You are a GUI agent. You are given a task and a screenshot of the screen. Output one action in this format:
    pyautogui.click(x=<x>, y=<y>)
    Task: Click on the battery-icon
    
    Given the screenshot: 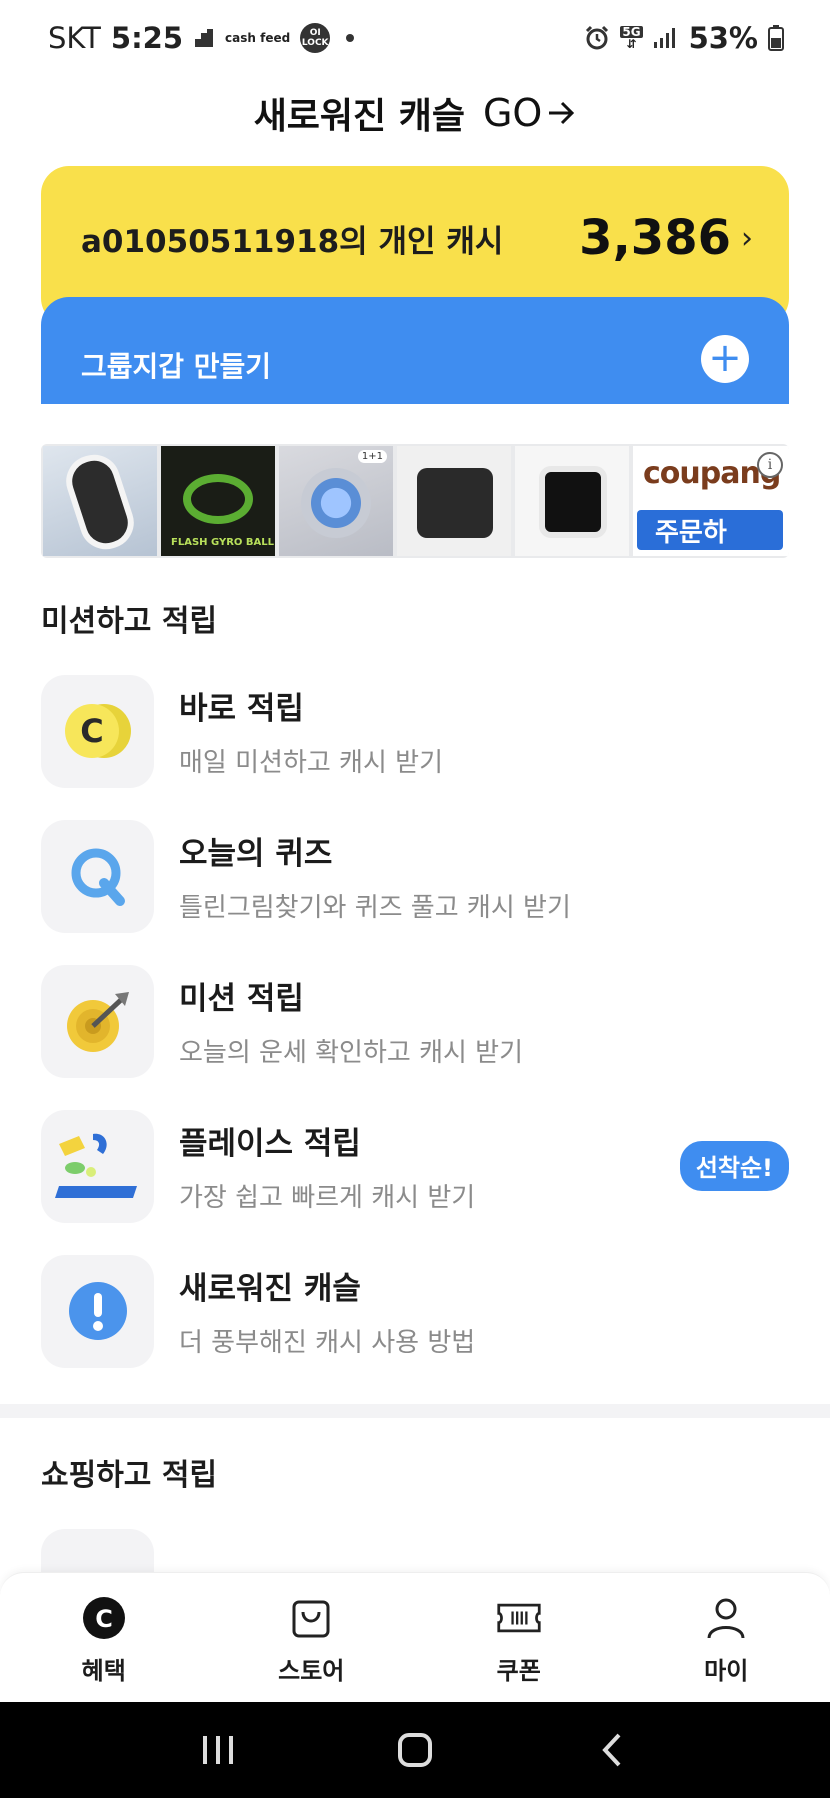 What is the action you would take?
    pyautogui.click(x=776, y=38)
    